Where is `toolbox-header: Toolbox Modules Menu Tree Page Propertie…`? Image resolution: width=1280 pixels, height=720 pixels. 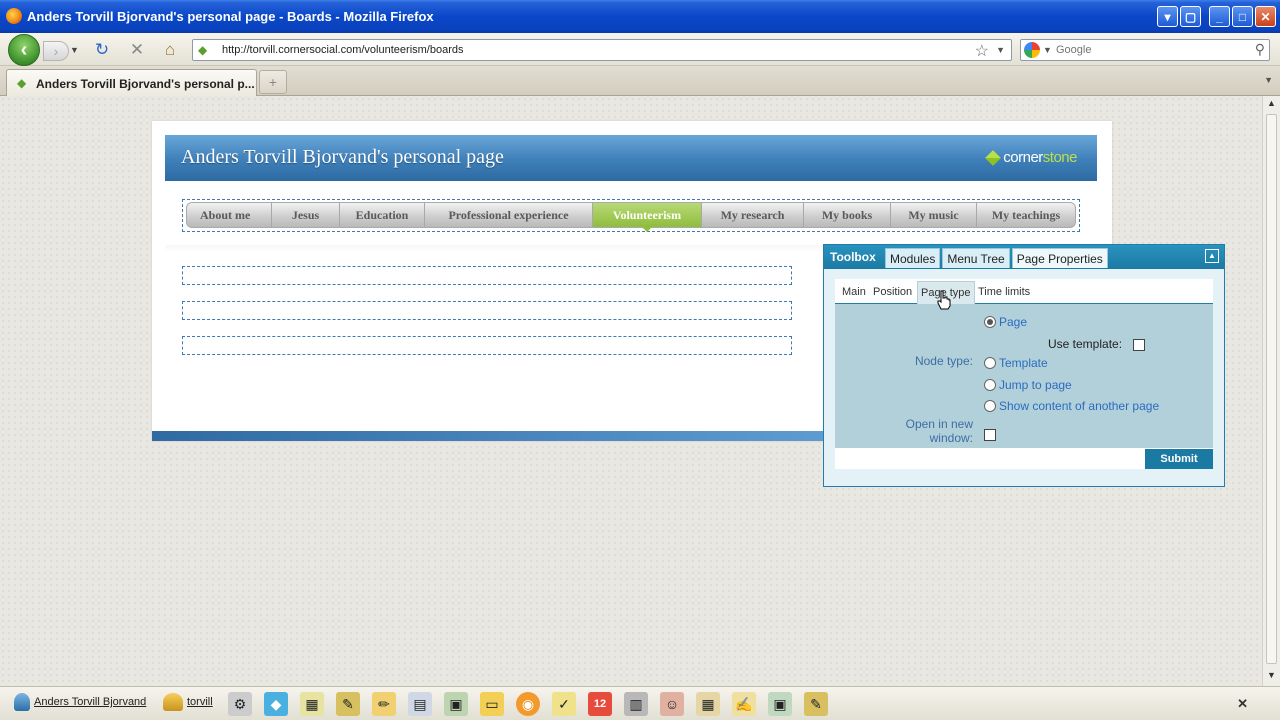
toolbox-header: Toolbox Modules Menu Tree Page Propertie… is located at coordinates (1024, 257).